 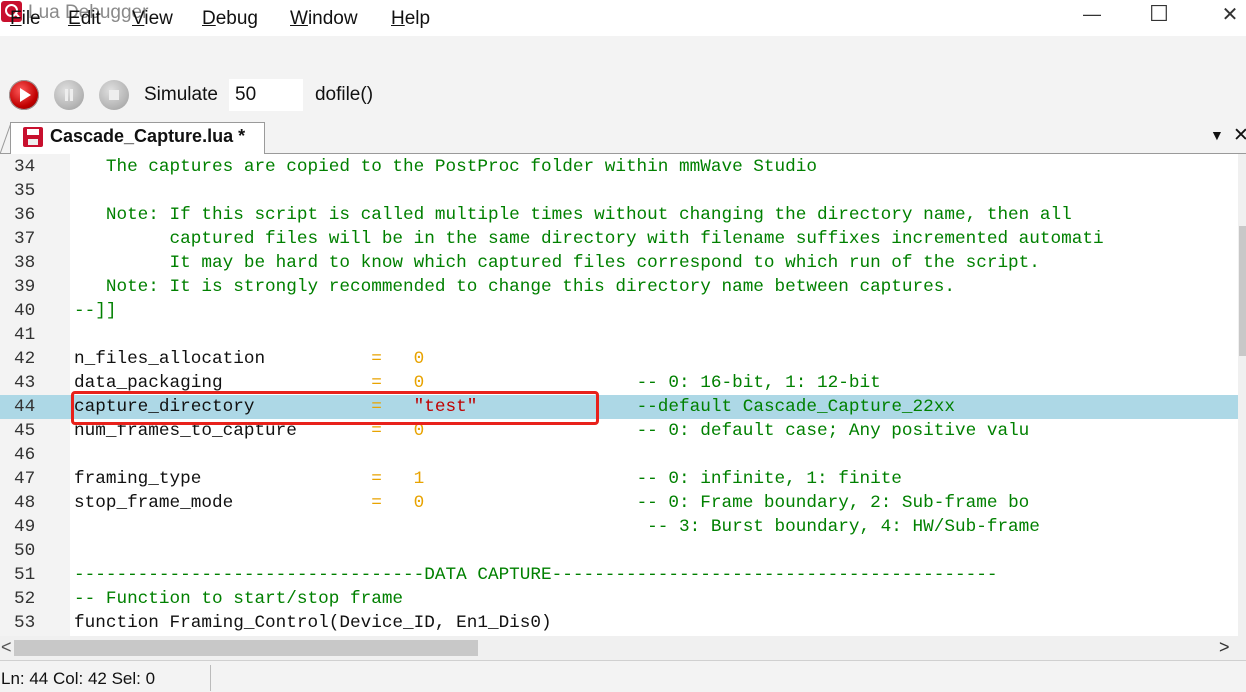 What do you see at coordinates (25, 215) in the screenshot?
I see `line-number: 36` at bounding box center [25, 215].